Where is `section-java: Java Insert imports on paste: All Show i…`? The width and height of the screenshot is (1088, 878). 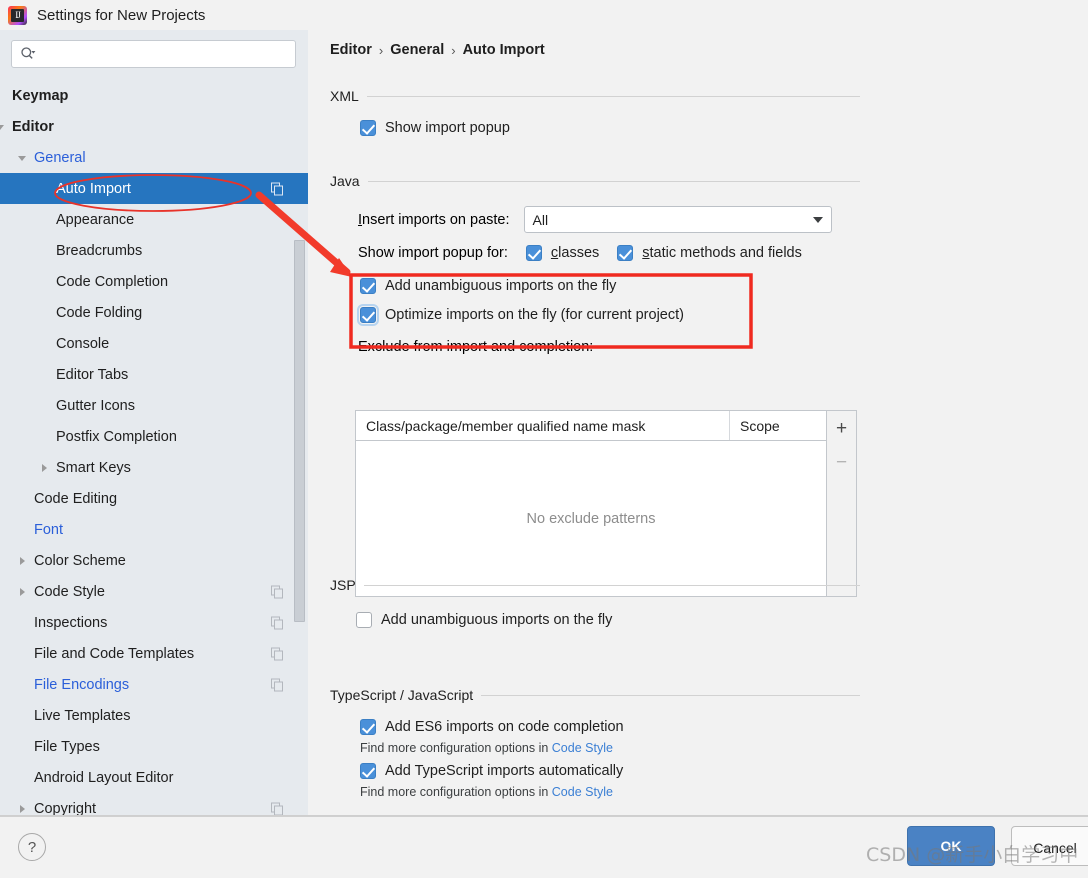
section-java: Java Insert imports on paste: All Show i… is located at coordinates (595, 264).